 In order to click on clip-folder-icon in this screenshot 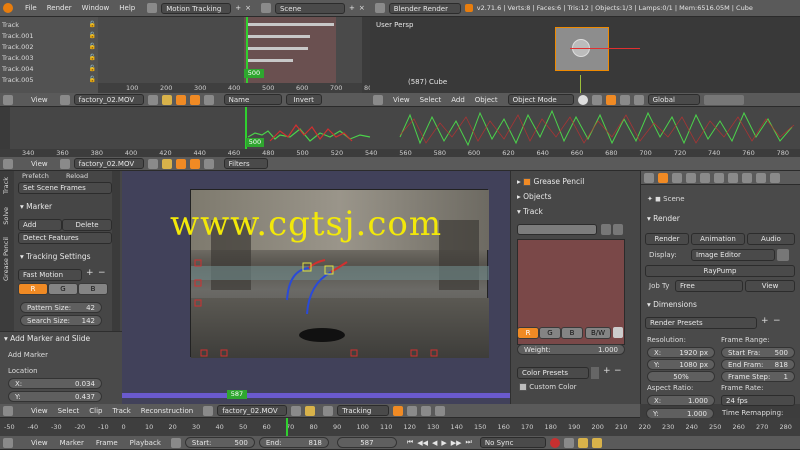, I will do `click(310, 410)`.